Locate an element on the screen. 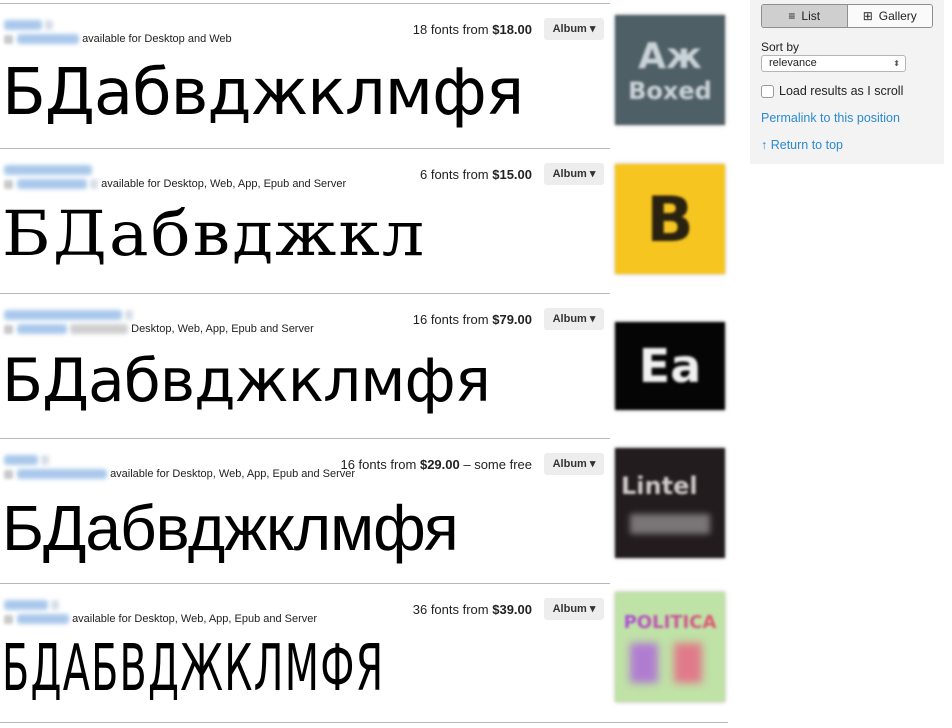 The height and width of the screenshot is (728, 952). sort-select: relevance ⬍ is located at coordinates (833, 63).